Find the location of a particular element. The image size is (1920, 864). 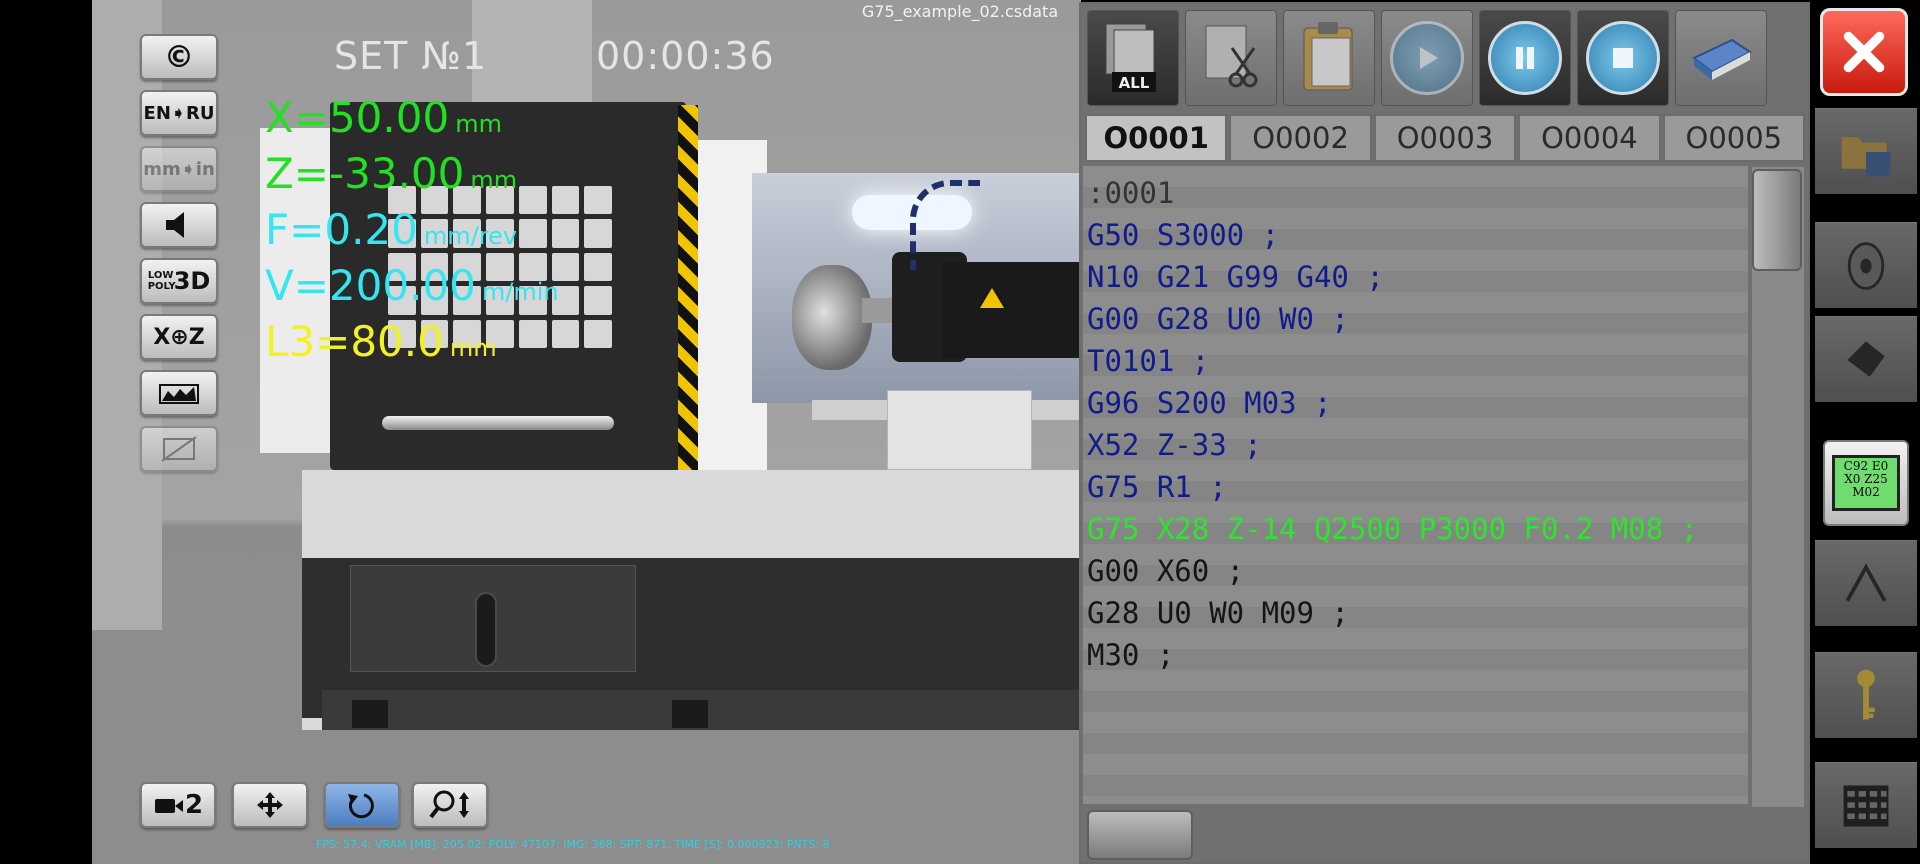

lcd-line: M02 is located at coordinates (1866, 492).